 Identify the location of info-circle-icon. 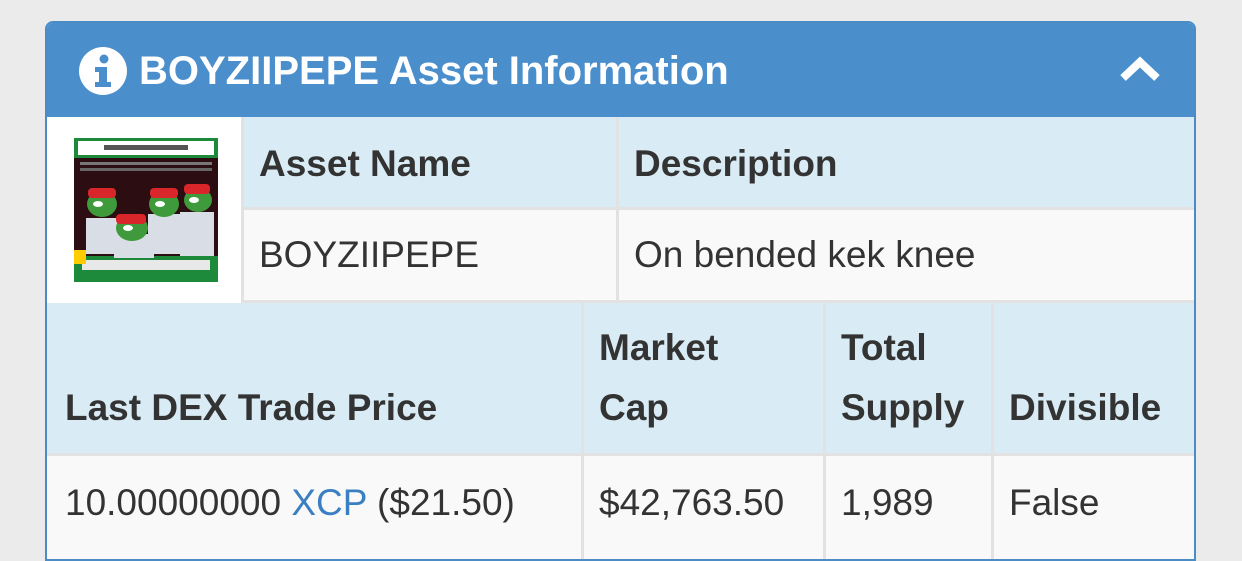
(103, 71).